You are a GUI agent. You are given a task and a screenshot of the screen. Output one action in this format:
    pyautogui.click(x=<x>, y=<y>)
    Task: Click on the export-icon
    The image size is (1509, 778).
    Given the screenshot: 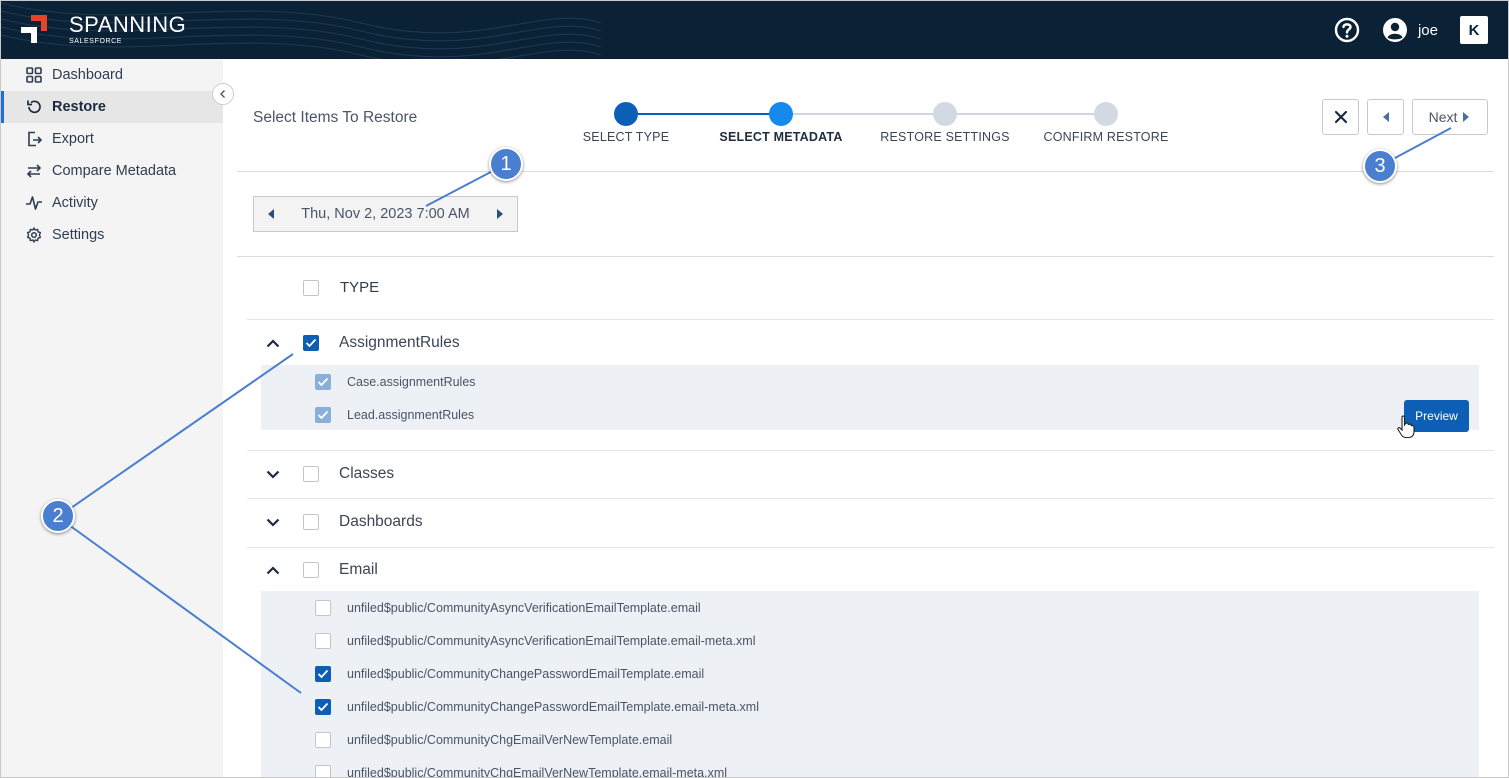 What is the action you would take?
    pyautogui.click(x=34, y=139)
    